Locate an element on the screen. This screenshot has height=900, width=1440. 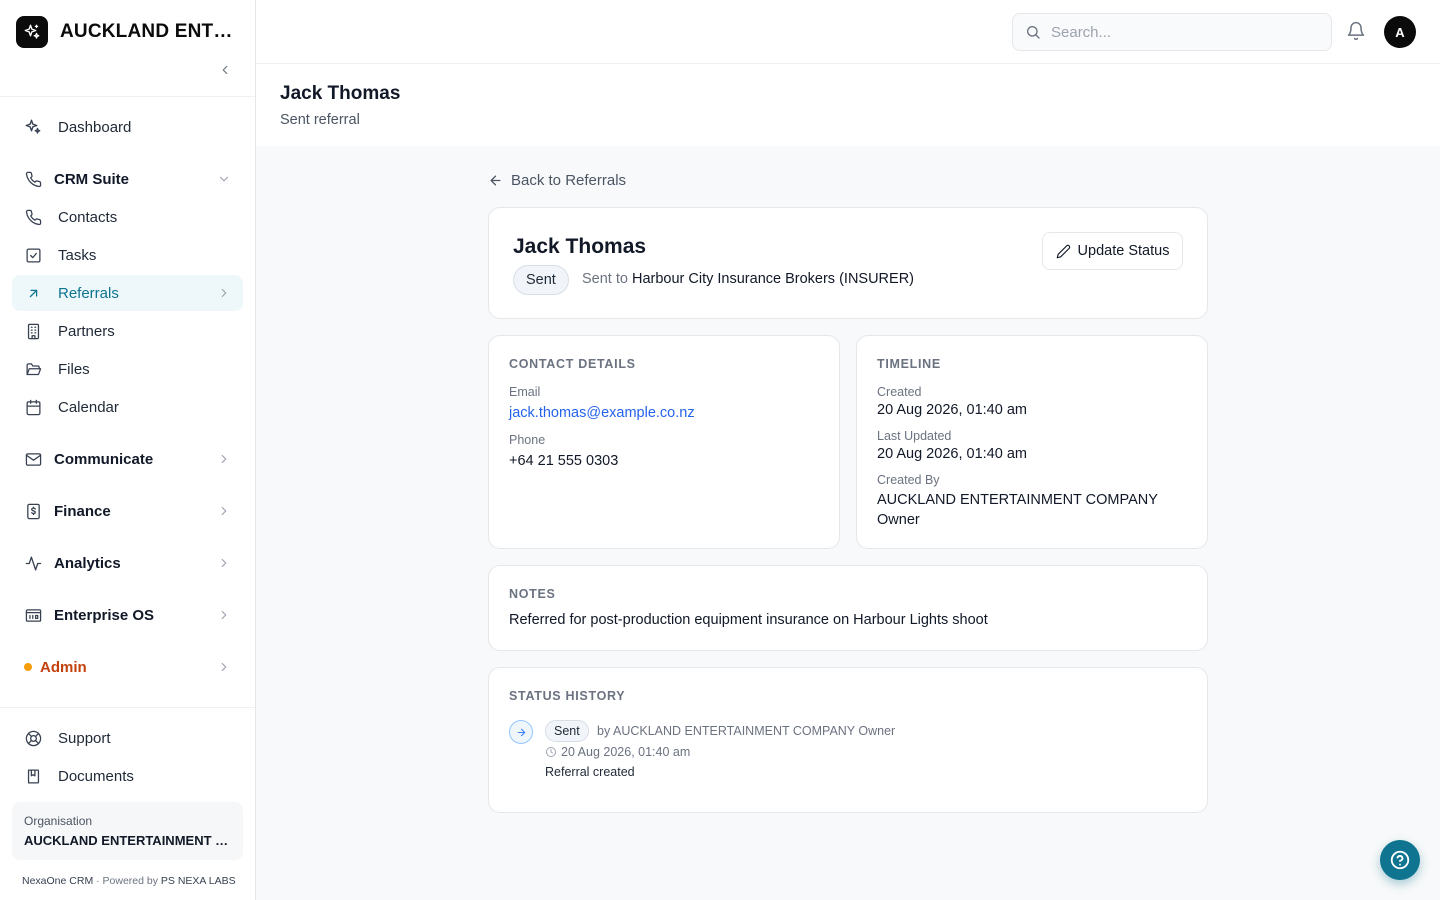
history-time-text: 20 Aug 2026, 01:40 am is located at coordinates (626, 752).